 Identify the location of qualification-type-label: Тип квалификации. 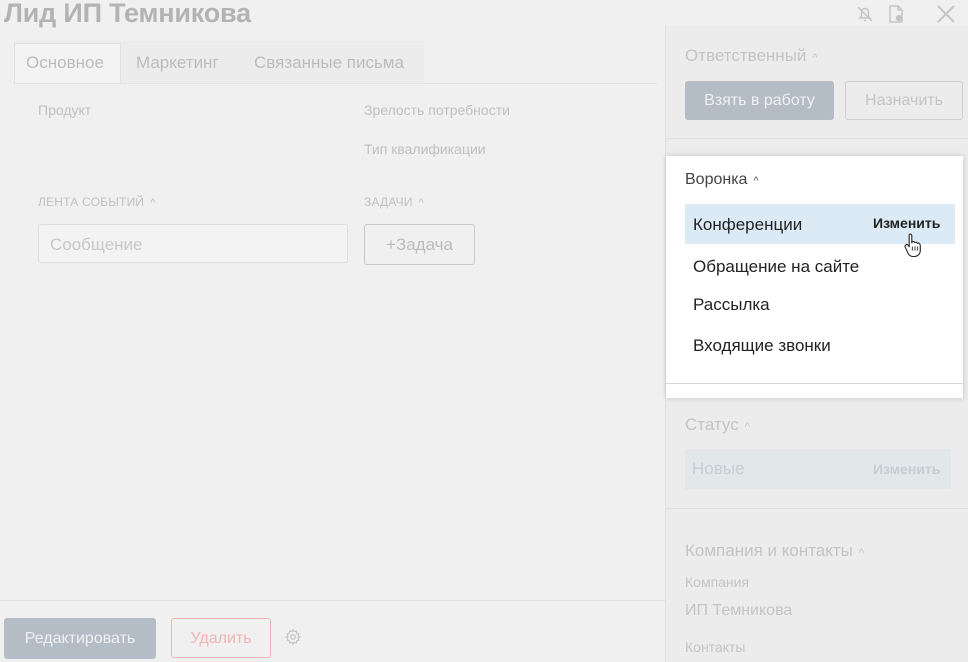
(425, 149).